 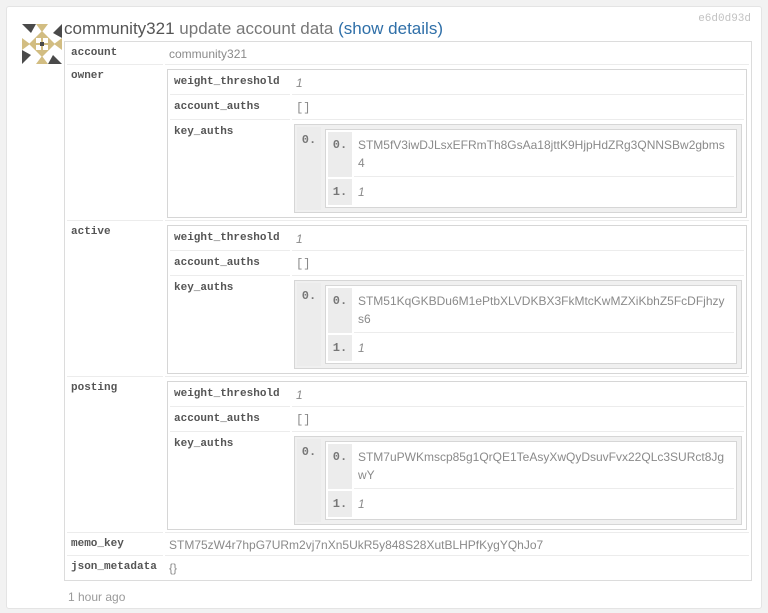 I want to click on account-value: community321, so click(x=457, y=54).